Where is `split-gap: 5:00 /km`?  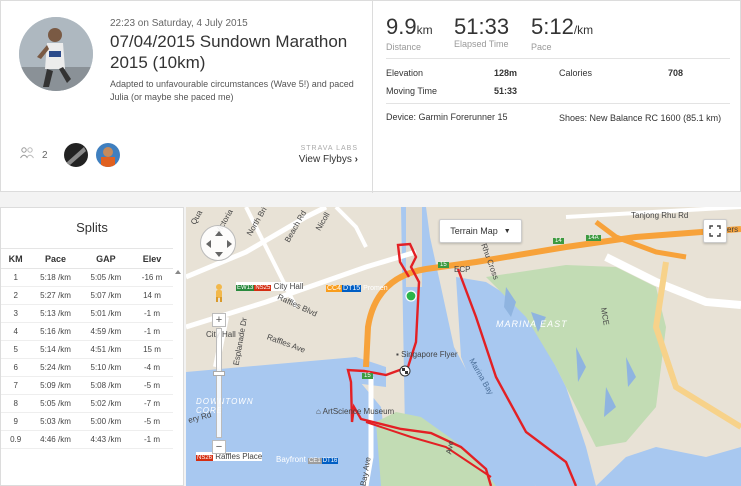 split-gap: 5:00 /km is located at coordinates (106, 421).